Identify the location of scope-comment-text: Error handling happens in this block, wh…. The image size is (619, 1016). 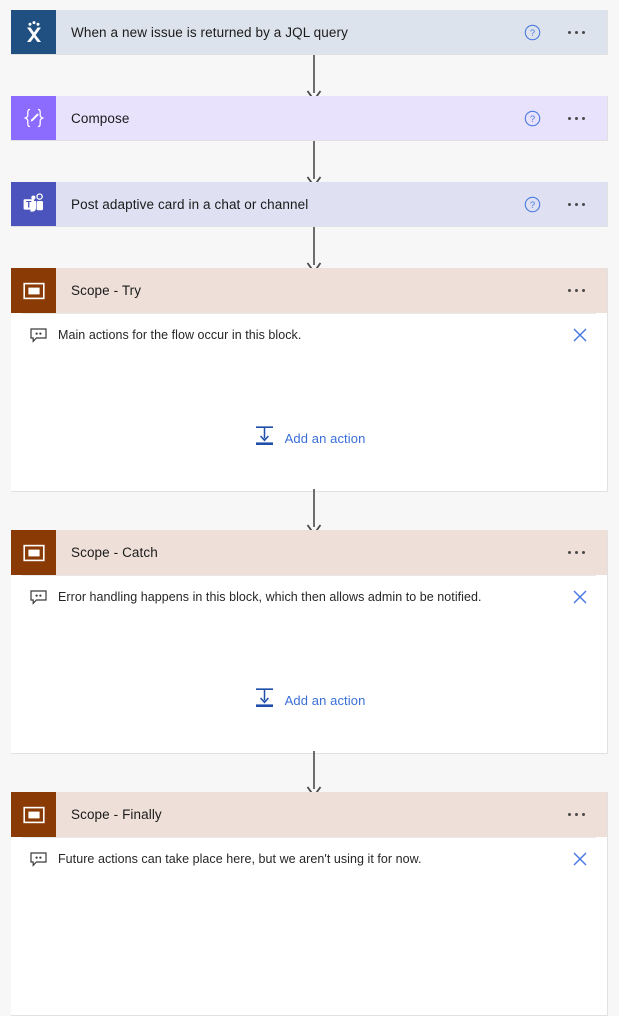
(270, 597).